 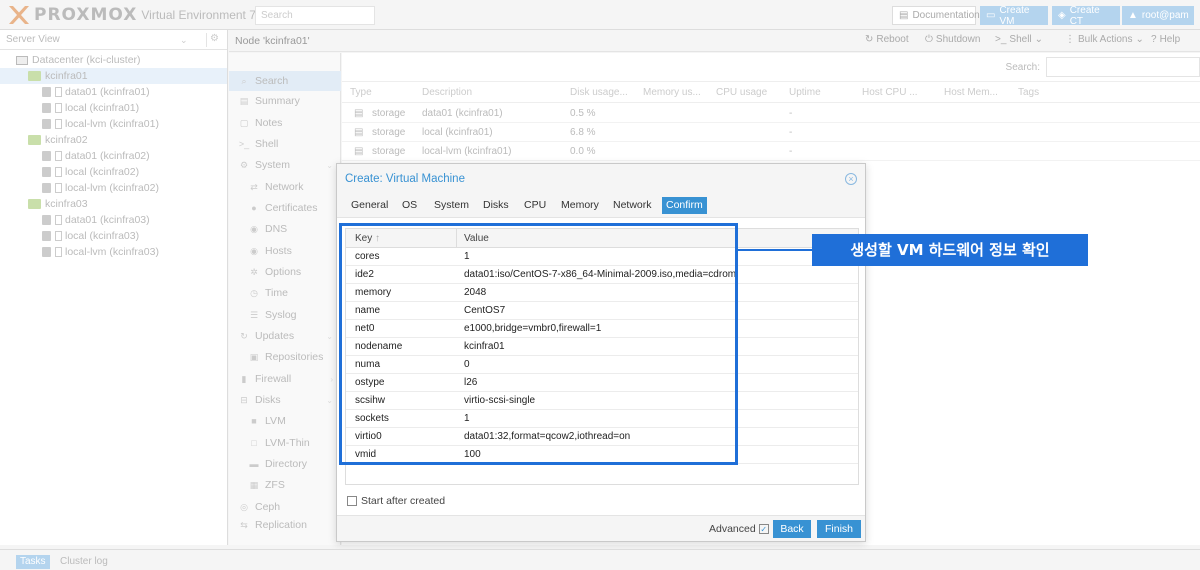 What do you see at coordinates (361, 92) in the screenshot?
I see `column-type: Type` at bounding box center [361, 92].